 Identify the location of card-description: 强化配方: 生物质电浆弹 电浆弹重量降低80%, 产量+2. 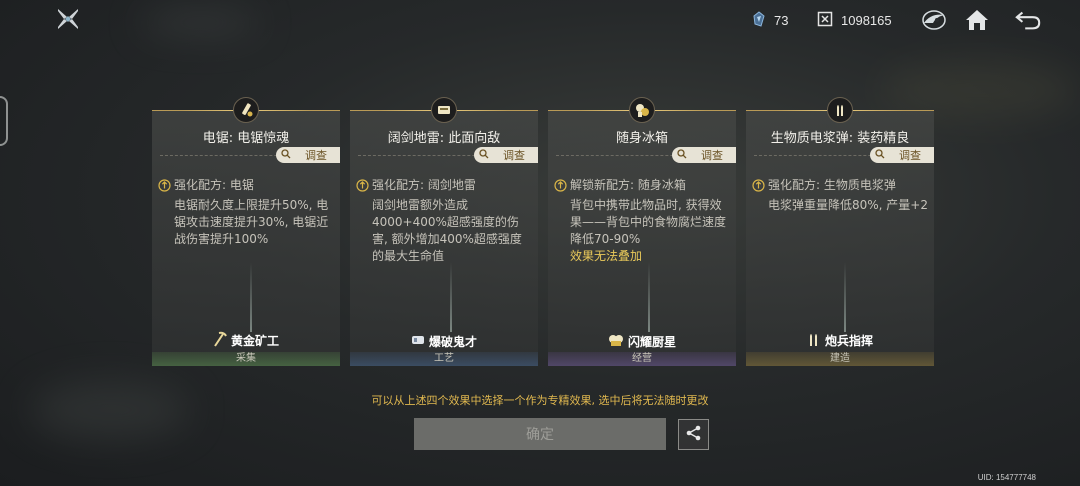
(840, 195).